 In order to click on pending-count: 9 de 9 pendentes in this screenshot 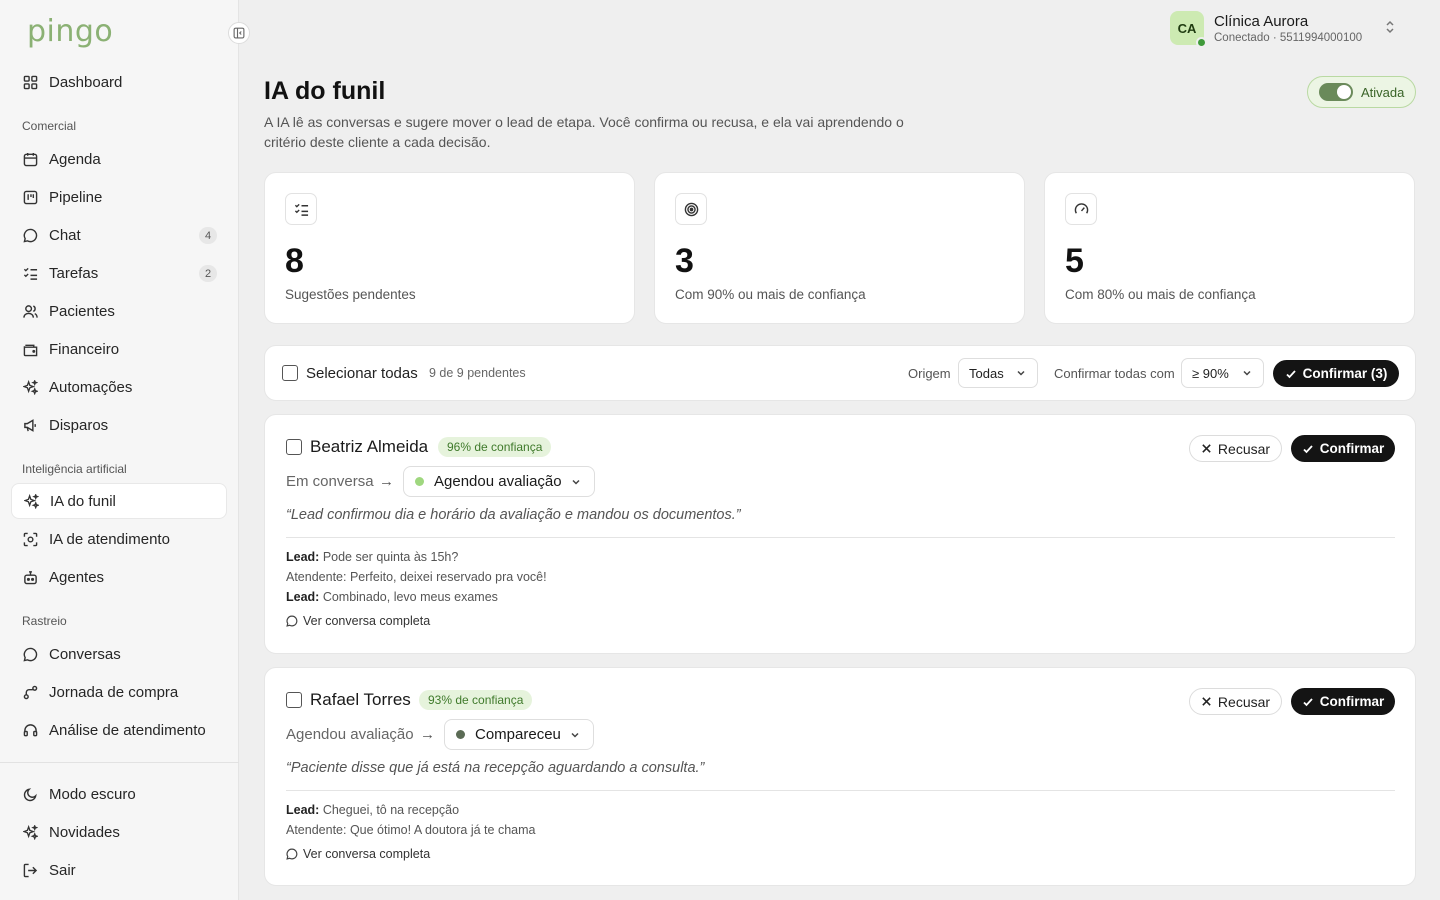, I will do `click(477, 373)`.